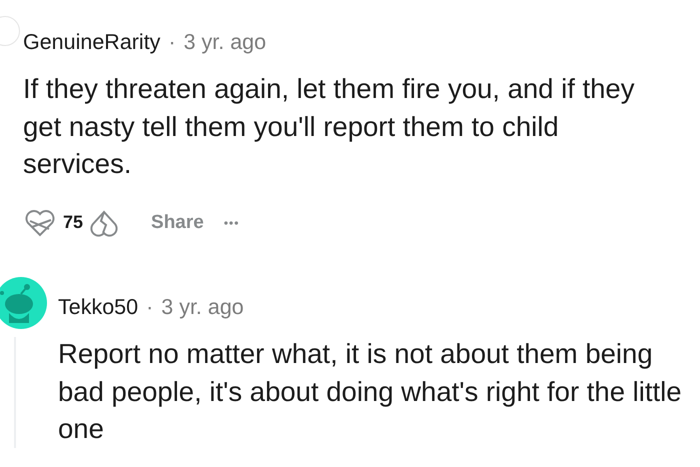  I want to click on broken-heart-icon, so click(104, 222).